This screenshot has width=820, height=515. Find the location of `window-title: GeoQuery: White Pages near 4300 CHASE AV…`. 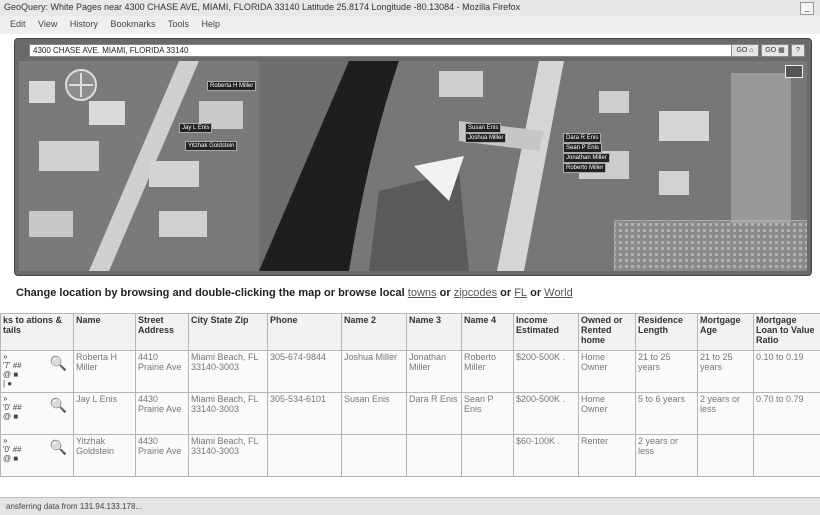

window-title: GeoQuery: White Pages near 4300 CHASE AV… is located at coordinates (262, 7).